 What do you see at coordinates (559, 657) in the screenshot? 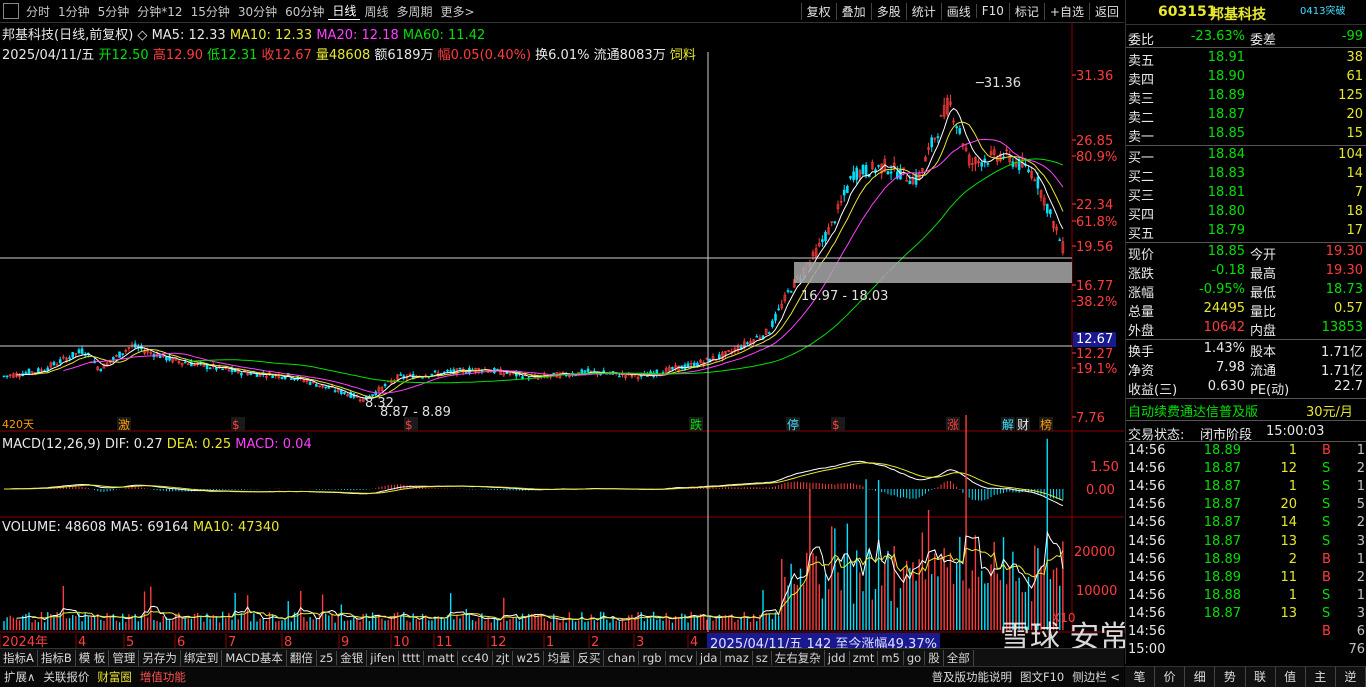
I see `indicator-button-16: 均量` at bounding box center [559, 657].